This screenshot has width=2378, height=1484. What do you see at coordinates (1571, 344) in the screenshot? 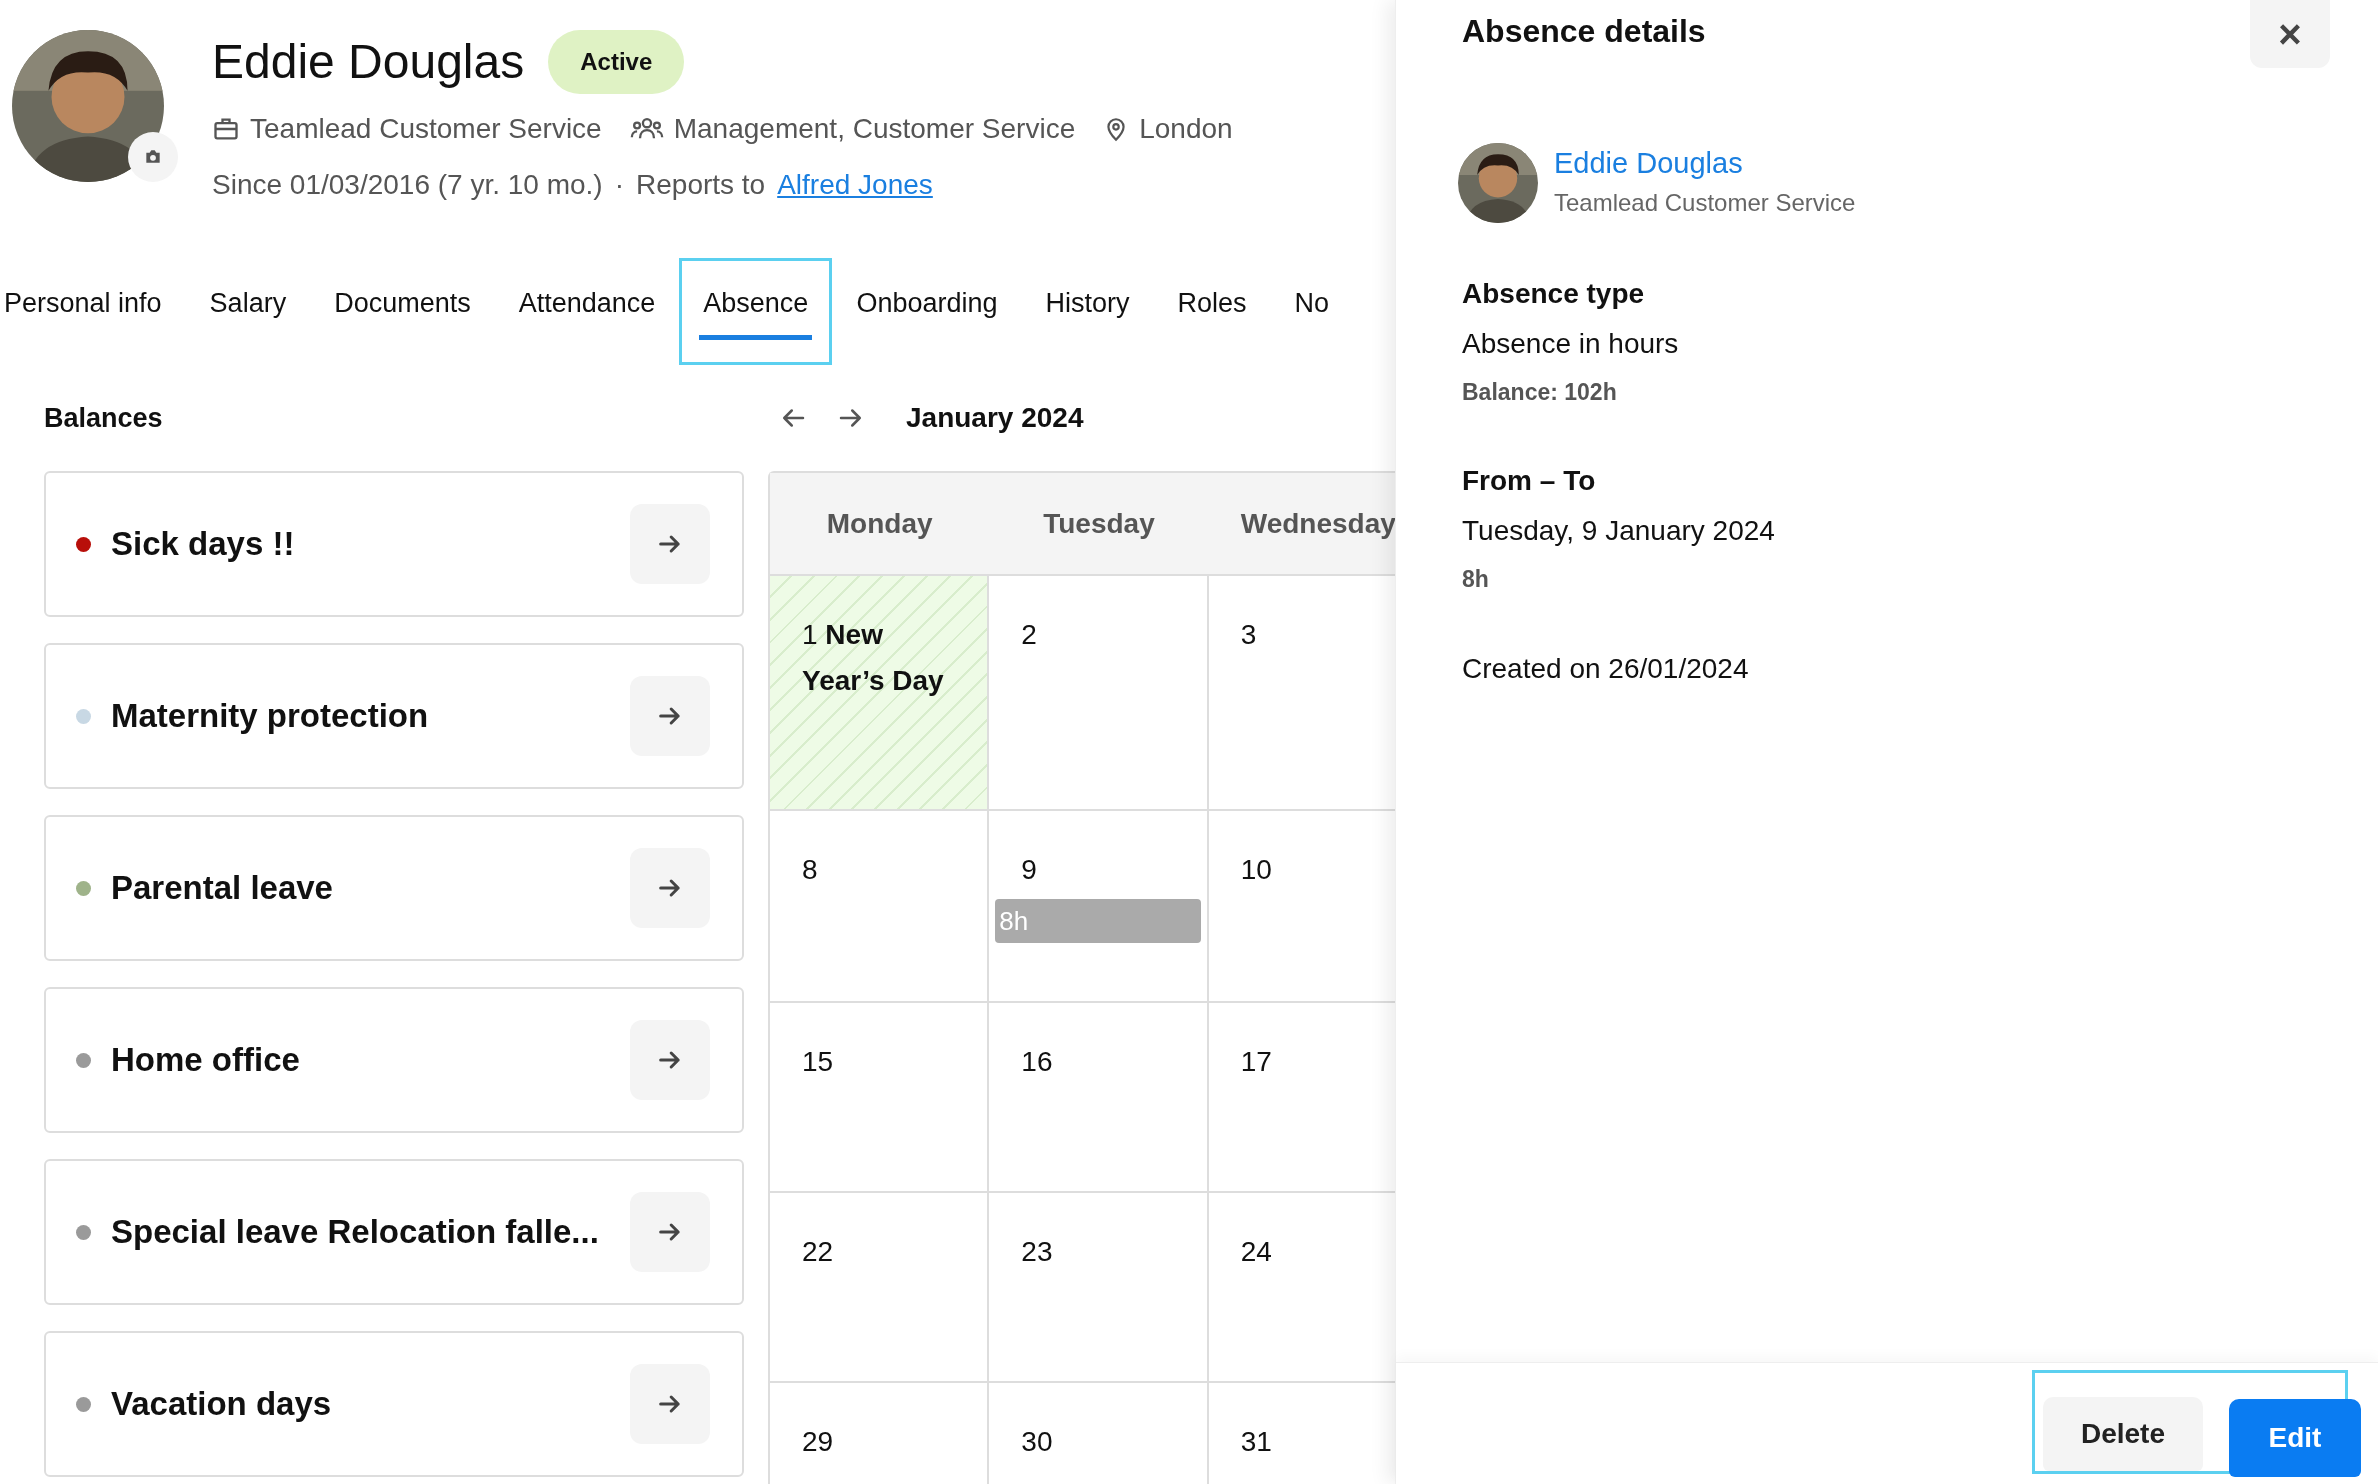
I see `field-value: Absence in hours` at bounding box center [1571, 344].